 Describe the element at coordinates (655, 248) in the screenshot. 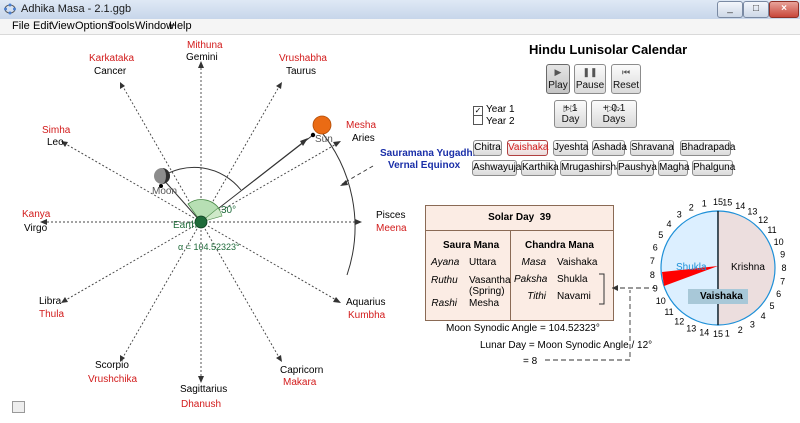

I see `dial-shukla-number: 6` at that location.